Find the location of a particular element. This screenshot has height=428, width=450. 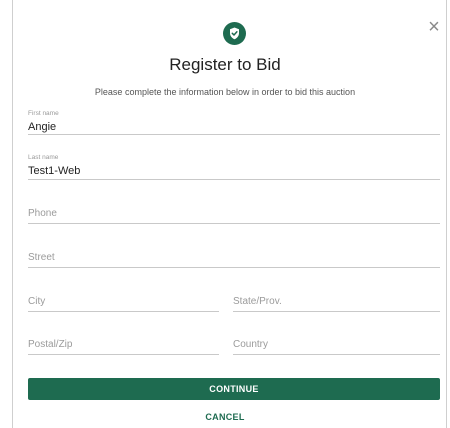

country-field: Country is located at coordinates (336, 341).